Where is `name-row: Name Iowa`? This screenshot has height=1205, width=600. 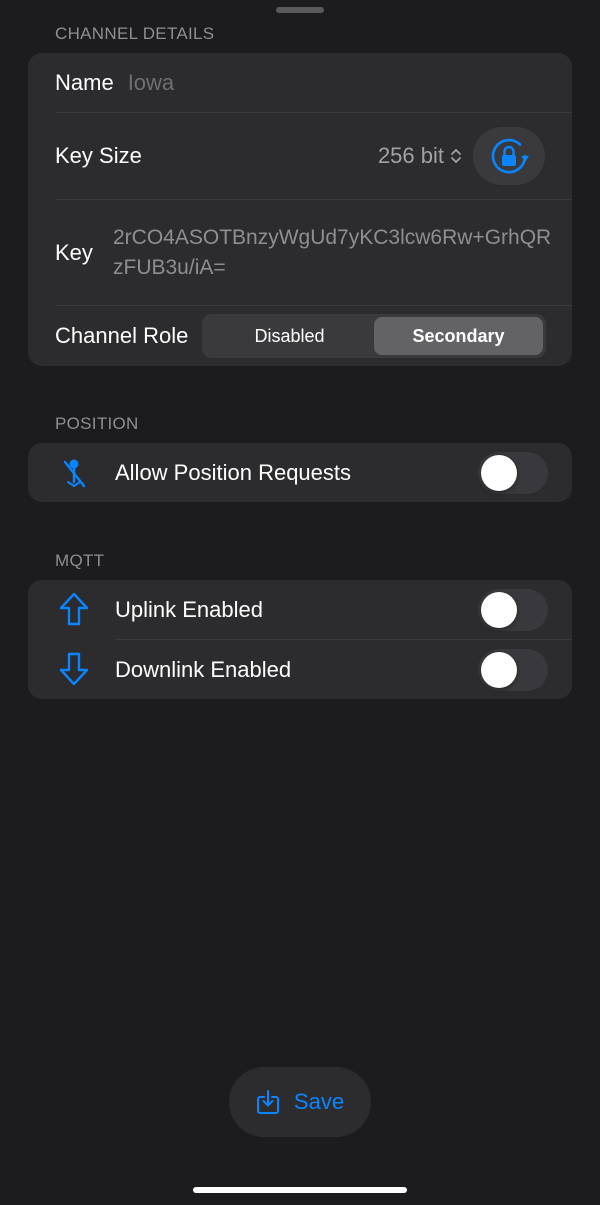 name-row: Name Iowa is located at coordinates (300, 83).